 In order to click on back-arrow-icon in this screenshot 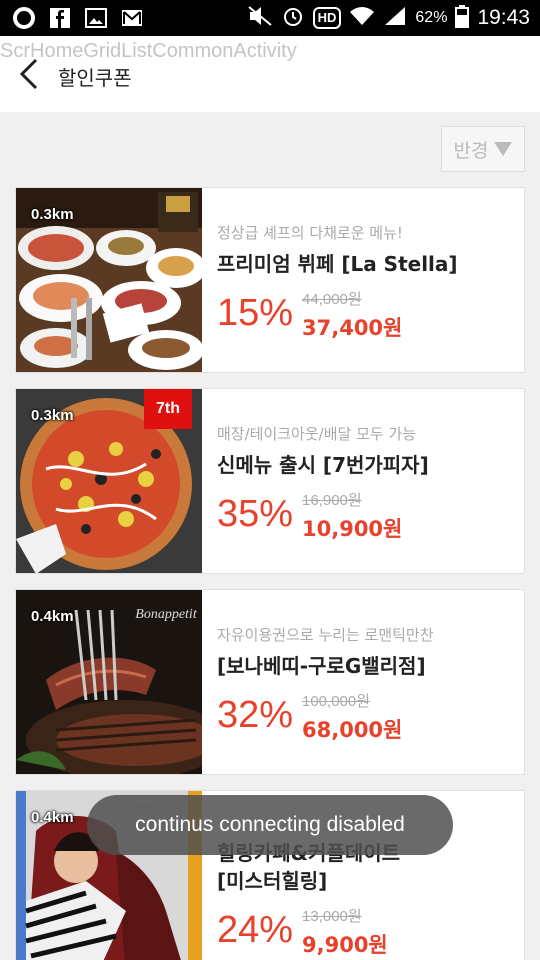, I will do `click(28, 74)`.